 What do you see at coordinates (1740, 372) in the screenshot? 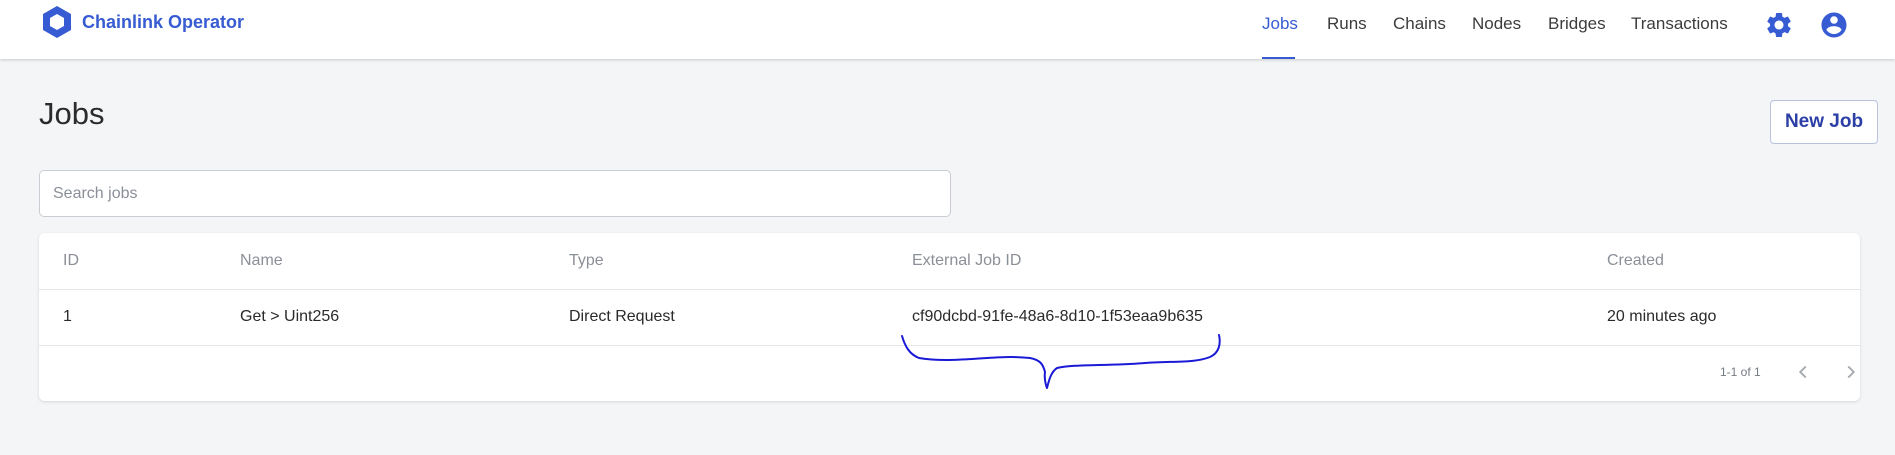
I see `pagination-range: 1-1 of 1` at bounding box center [1740, 372].